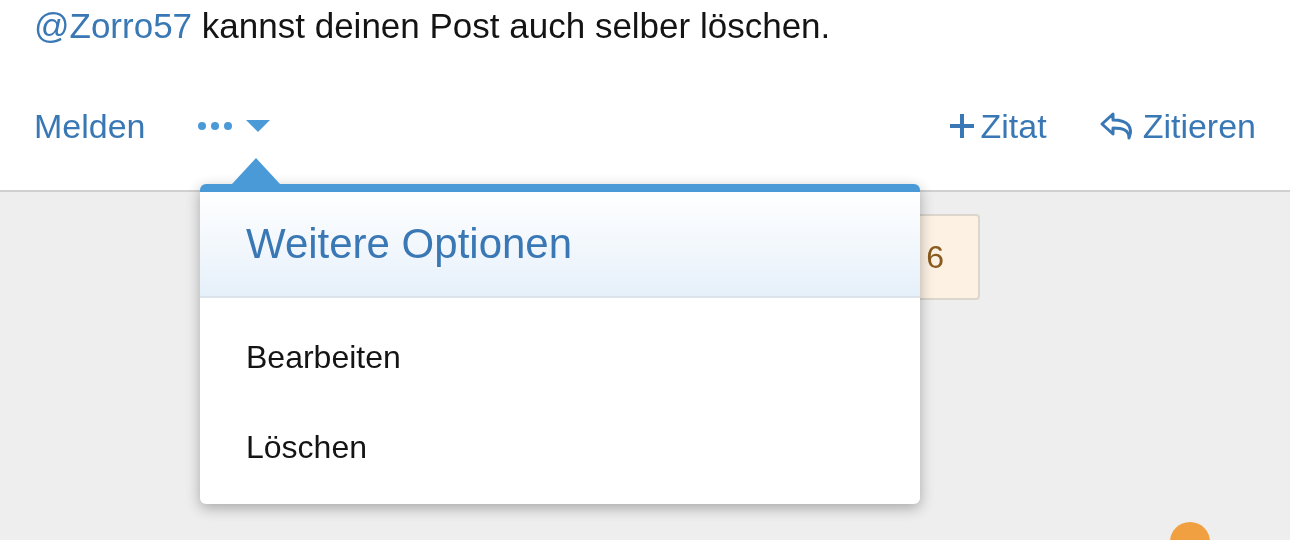 The image size is (1290, 540). I want to click on caret-icon, so click(257, 126).